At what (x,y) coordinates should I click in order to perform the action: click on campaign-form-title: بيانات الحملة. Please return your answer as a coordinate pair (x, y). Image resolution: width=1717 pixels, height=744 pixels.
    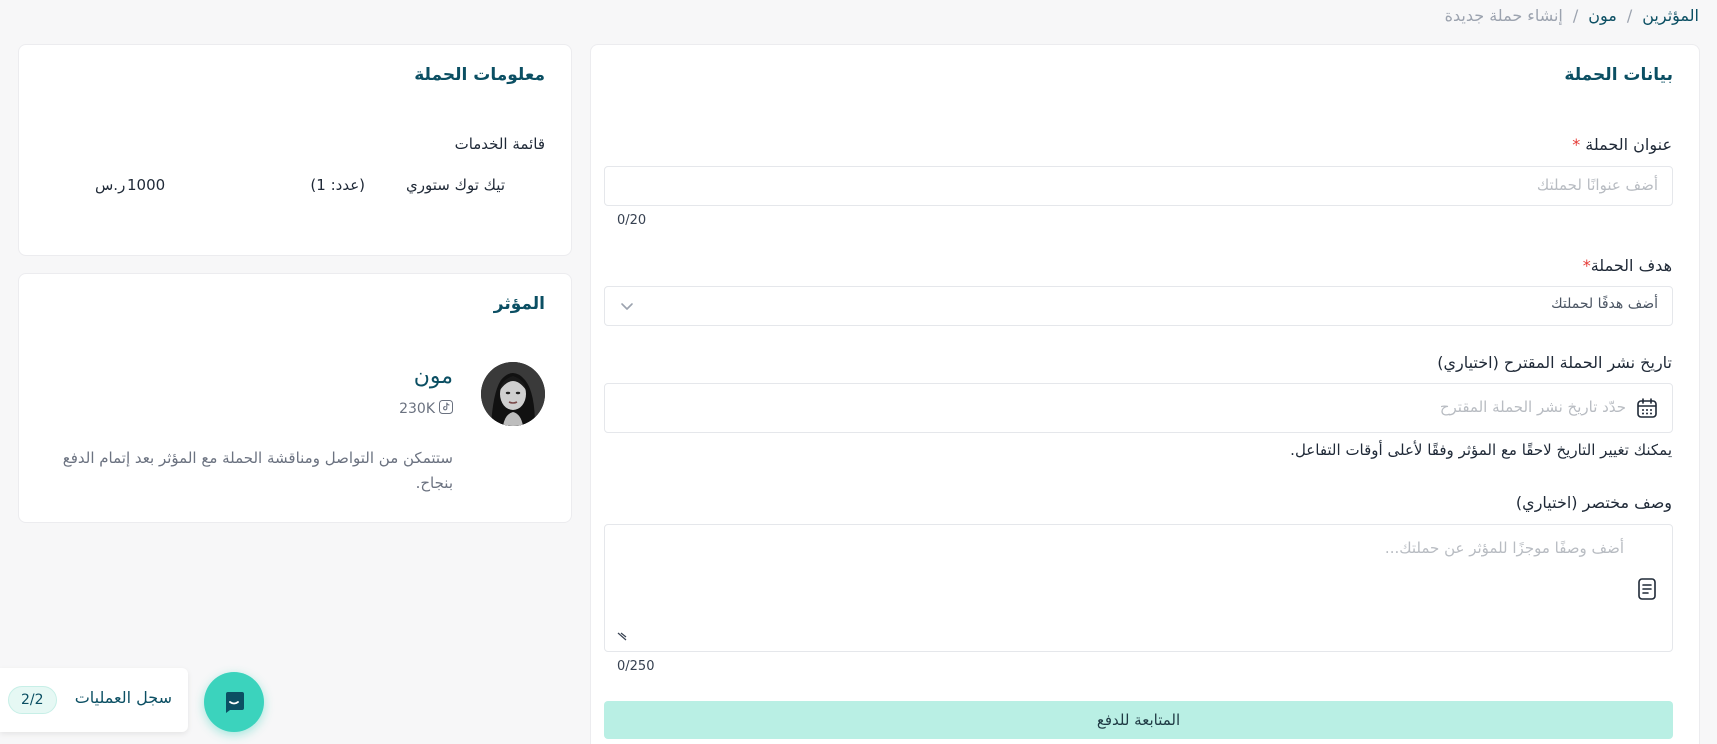
    Looking at the image, I should click on (1618, 75).